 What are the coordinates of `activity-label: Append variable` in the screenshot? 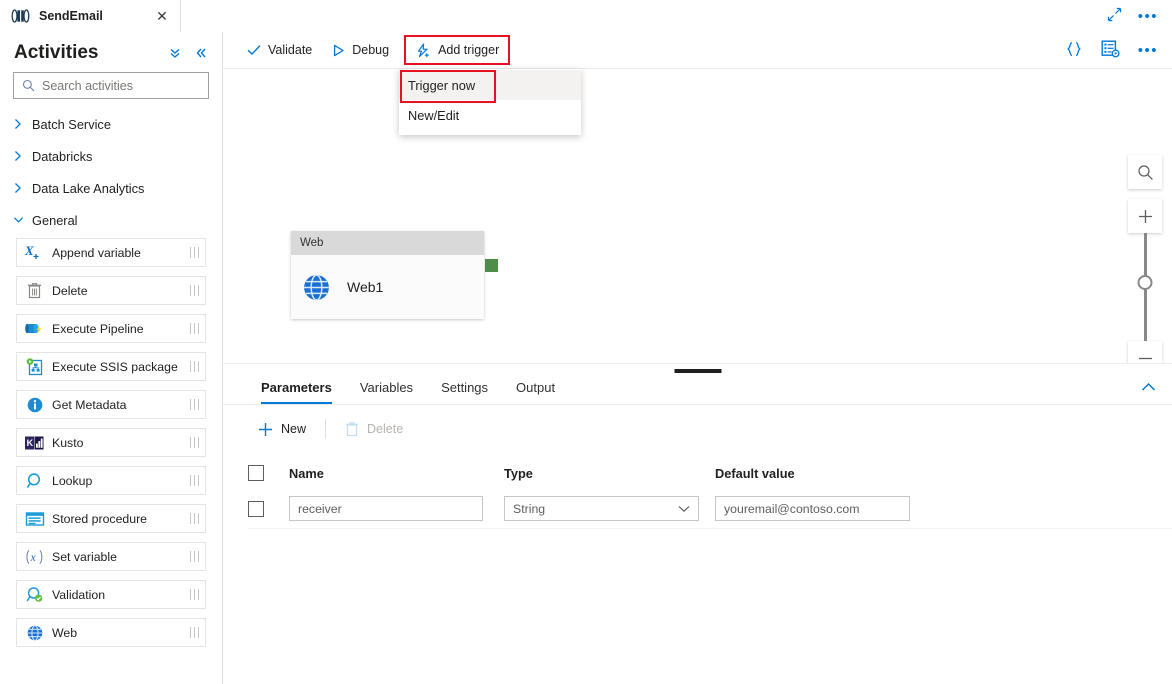 It's located at (96, 252).